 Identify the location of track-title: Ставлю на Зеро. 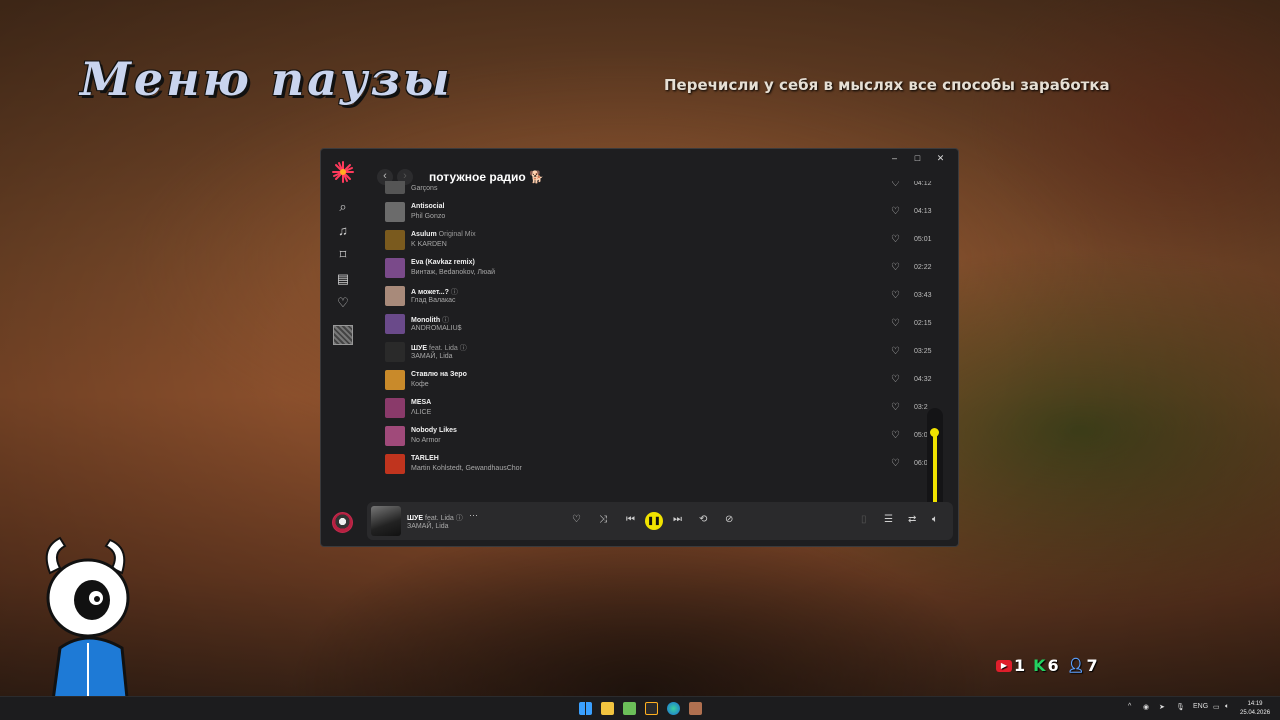
(439, 374).